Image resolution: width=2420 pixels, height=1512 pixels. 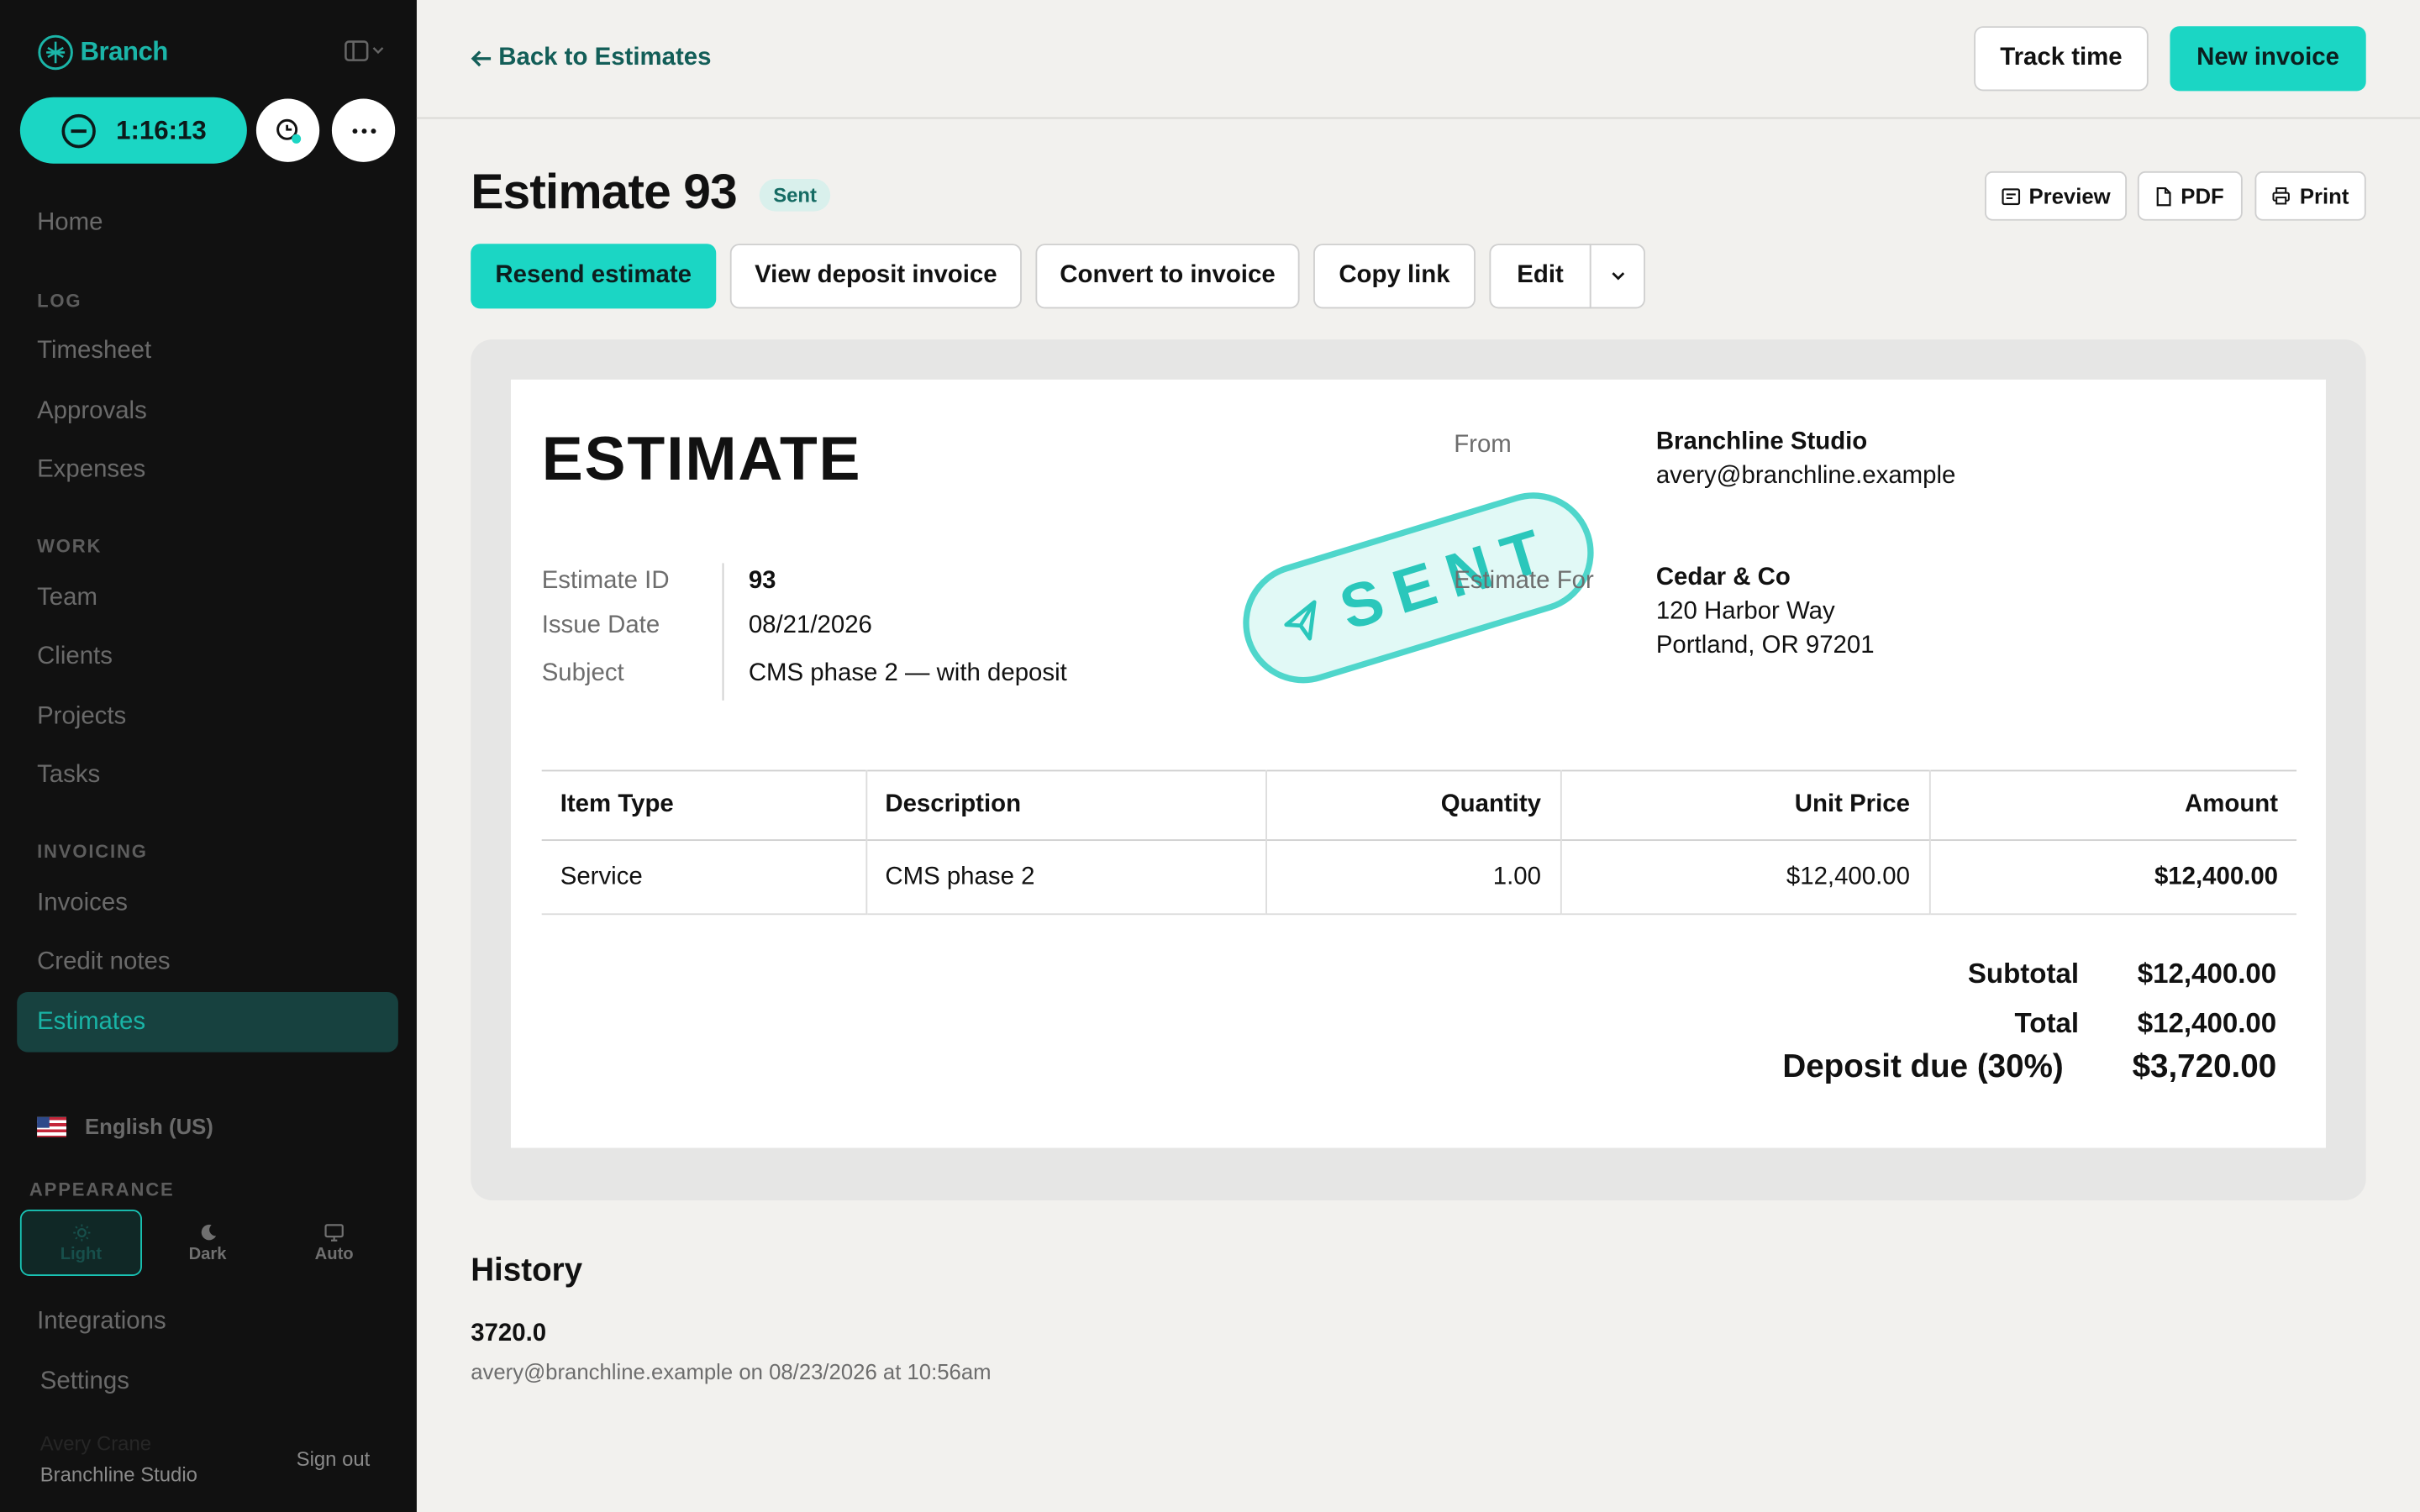 I want to click on new-time-entry-button, so click(x=287, y=130).